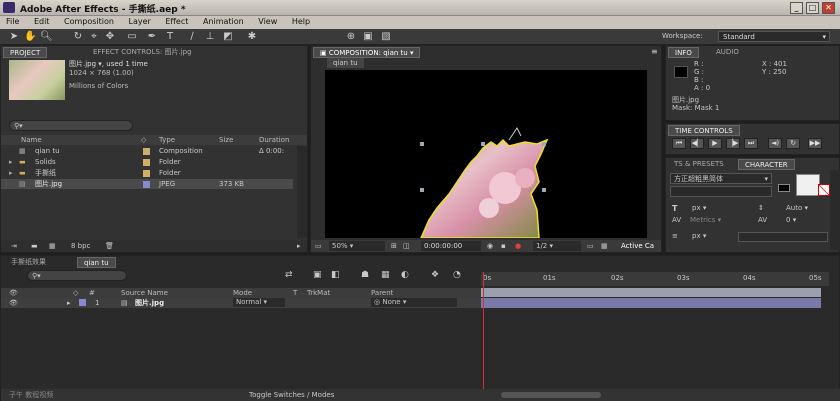 This screenshot has height=401, width=840. Describe the element at coordinates (46, 37) in the screenshot. I see `zoom-tool-icon: 🔍︎` at that location.